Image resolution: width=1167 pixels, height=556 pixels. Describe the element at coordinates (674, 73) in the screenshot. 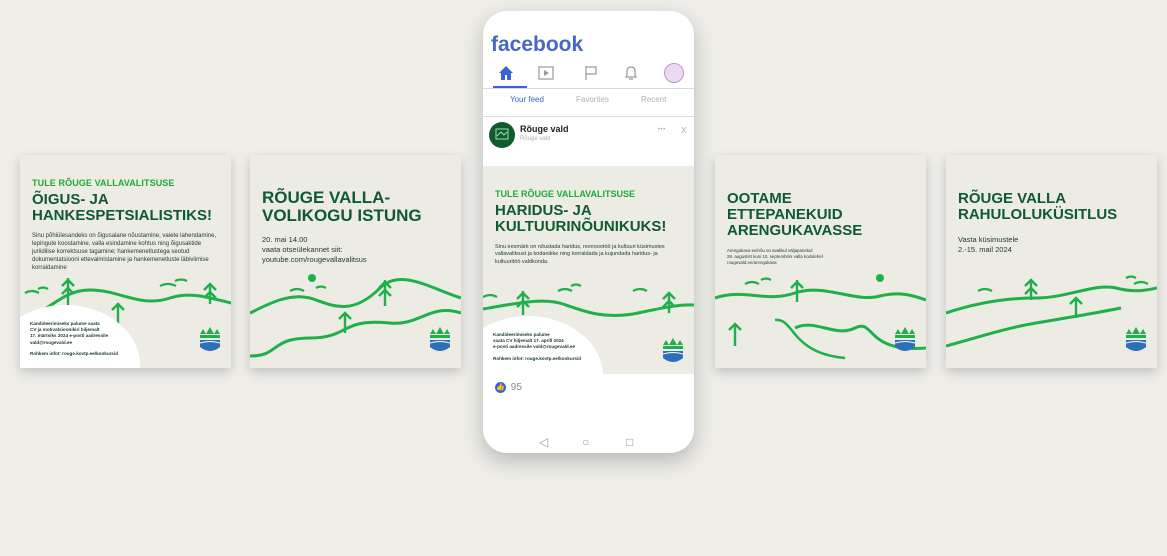

I see `profile-avatar` at that location.